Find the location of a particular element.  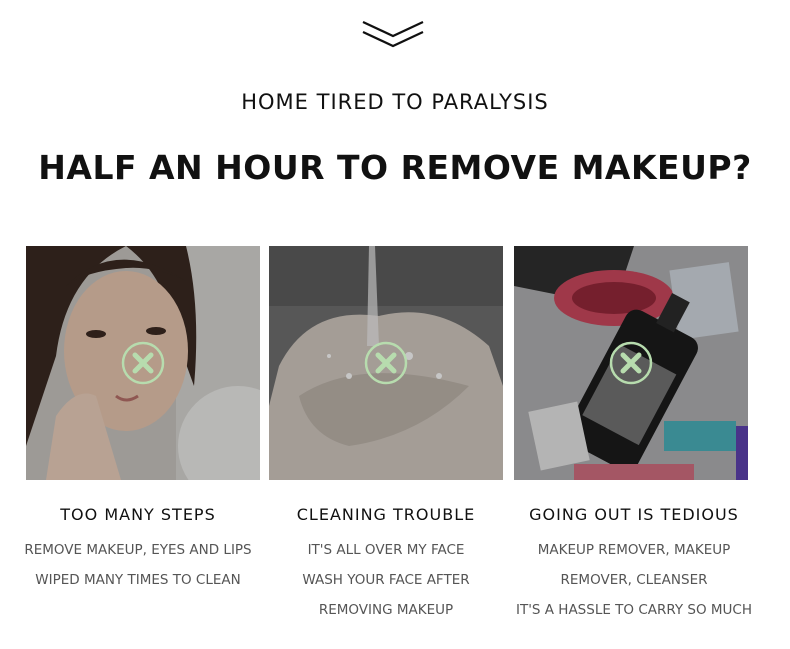

caption-line: MAKEUP REMOVER, MAKEUP is located at coordinates (634, 550).